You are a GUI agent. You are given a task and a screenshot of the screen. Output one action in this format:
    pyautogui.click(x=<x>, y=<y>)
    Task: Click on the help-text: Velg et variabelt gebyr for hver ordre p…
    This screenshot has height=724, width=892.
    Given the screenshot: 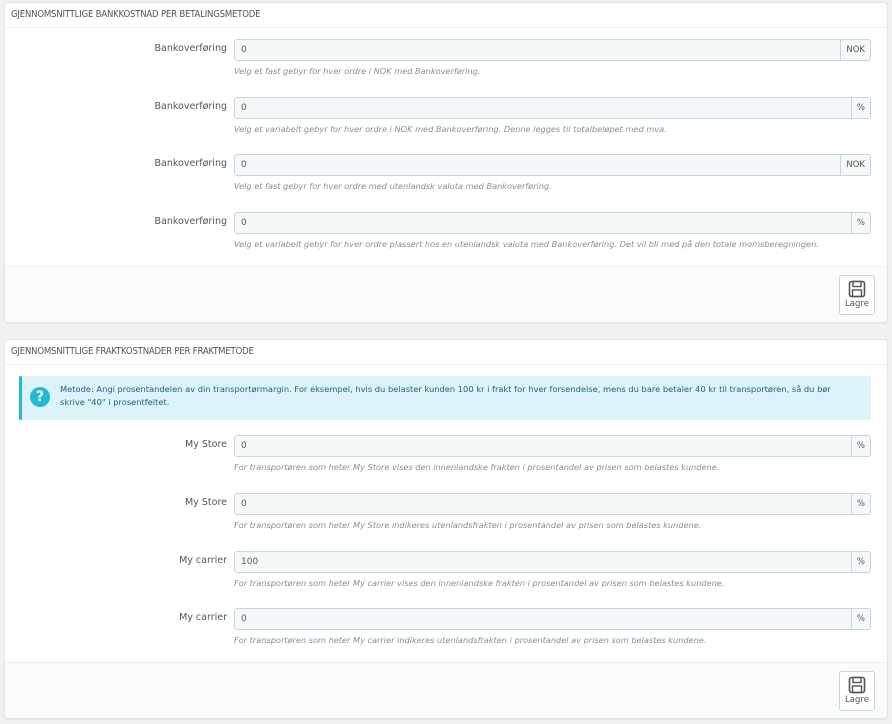 What is the action you would take?
    pyautogui.click(x=526, y=244)
    